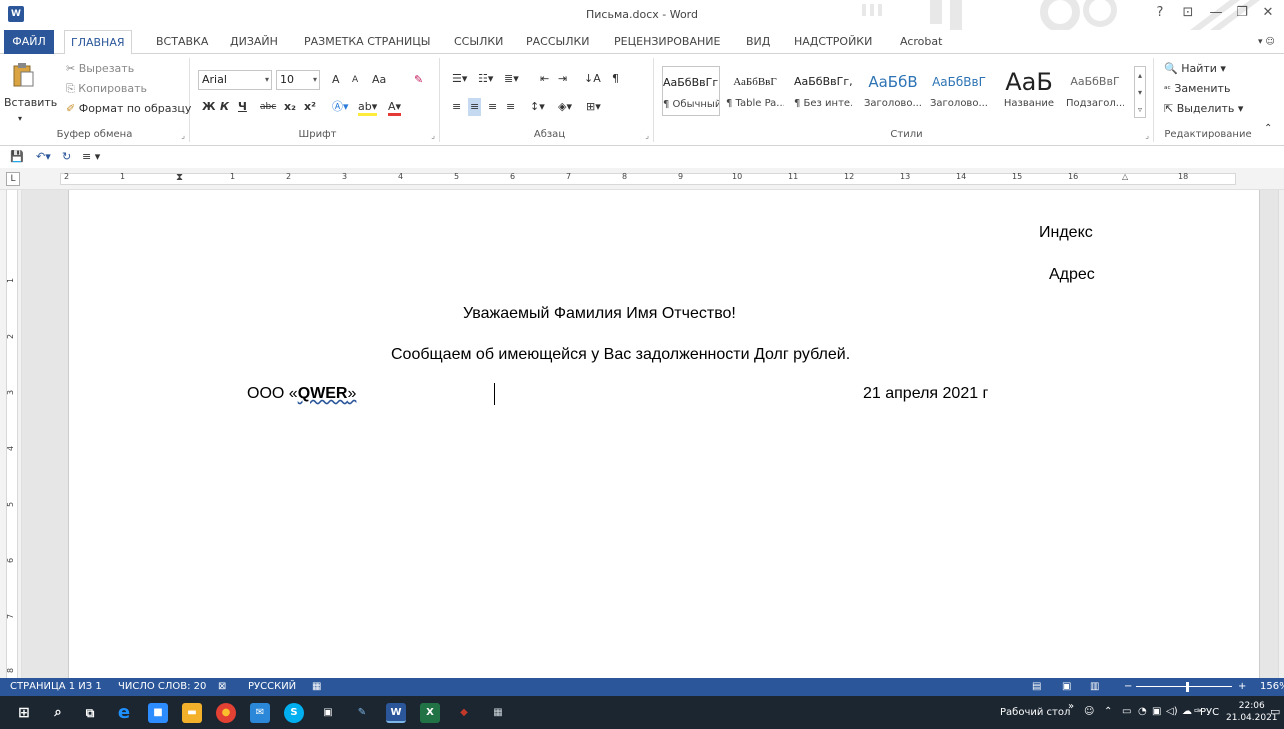  What do you see at coordinates (158, 713) in the screenshot?
I see `taskbar-app-zoom: ■` at bounding box center [158, 713].